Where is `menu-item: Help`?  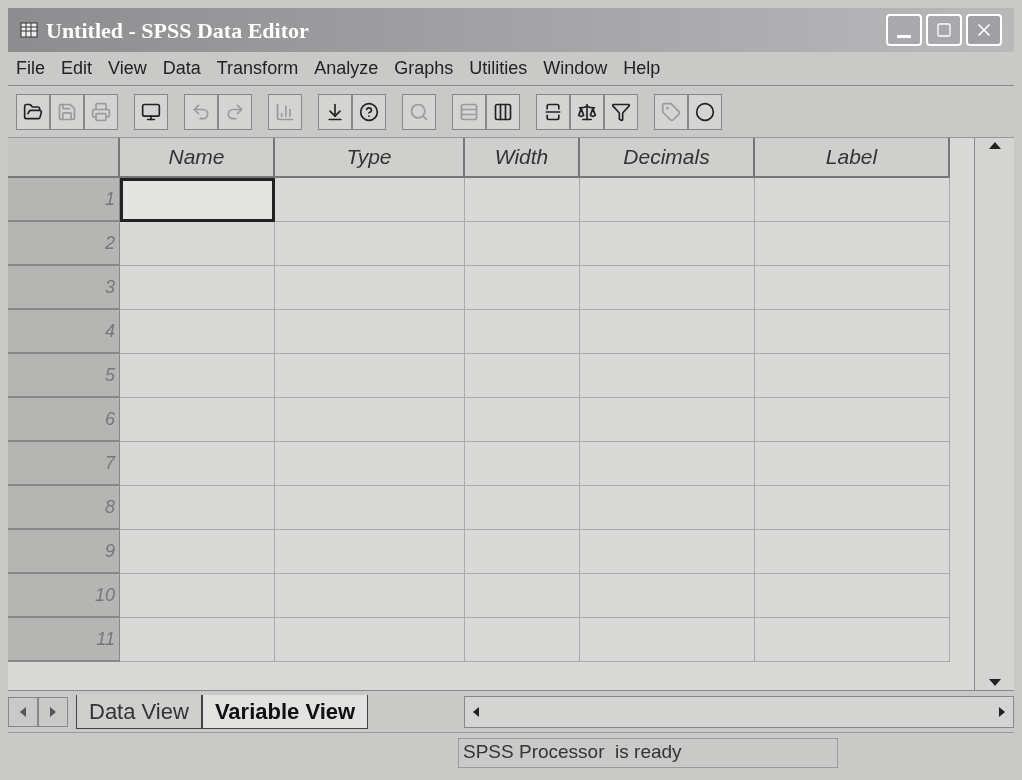 menu-item: Help is located at coordinates (642, 68).